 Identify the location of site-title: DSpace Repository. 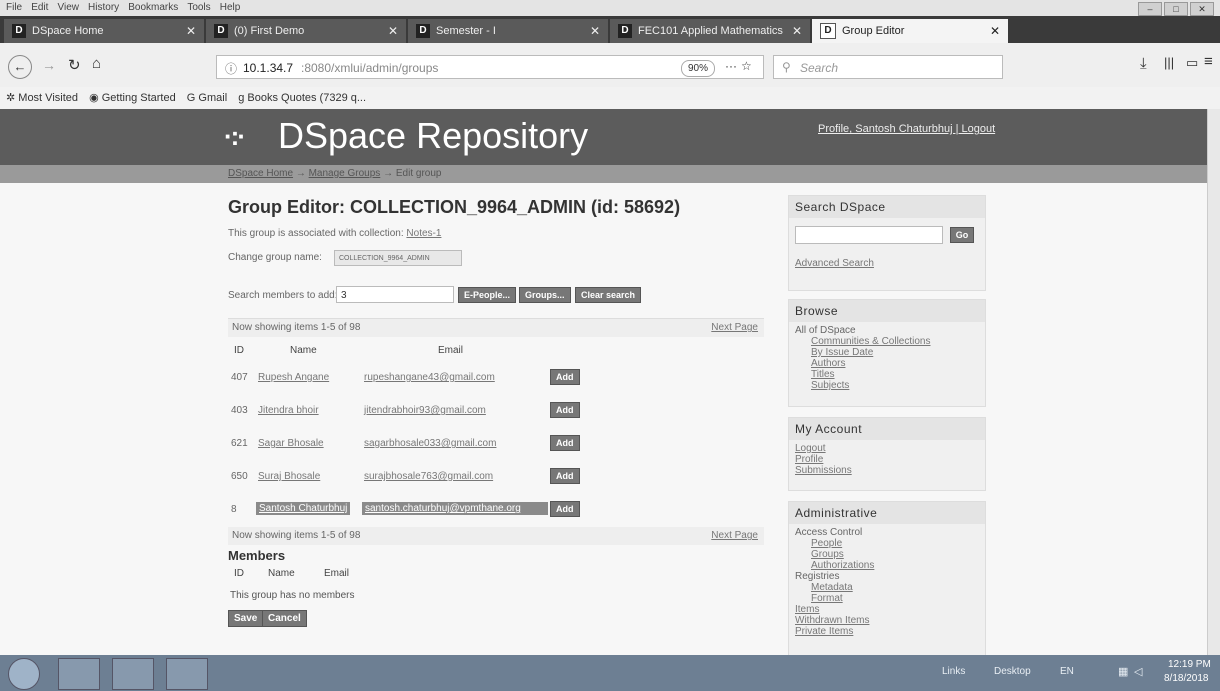
(433, 136).